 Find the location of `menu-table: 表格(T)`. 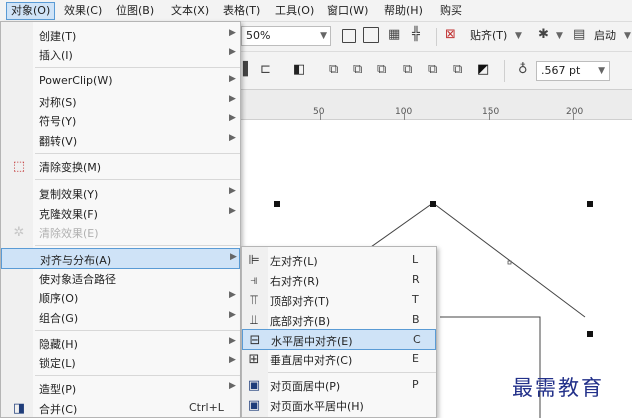

menu-table: 表格(T) is located at coordinates (241, 11).